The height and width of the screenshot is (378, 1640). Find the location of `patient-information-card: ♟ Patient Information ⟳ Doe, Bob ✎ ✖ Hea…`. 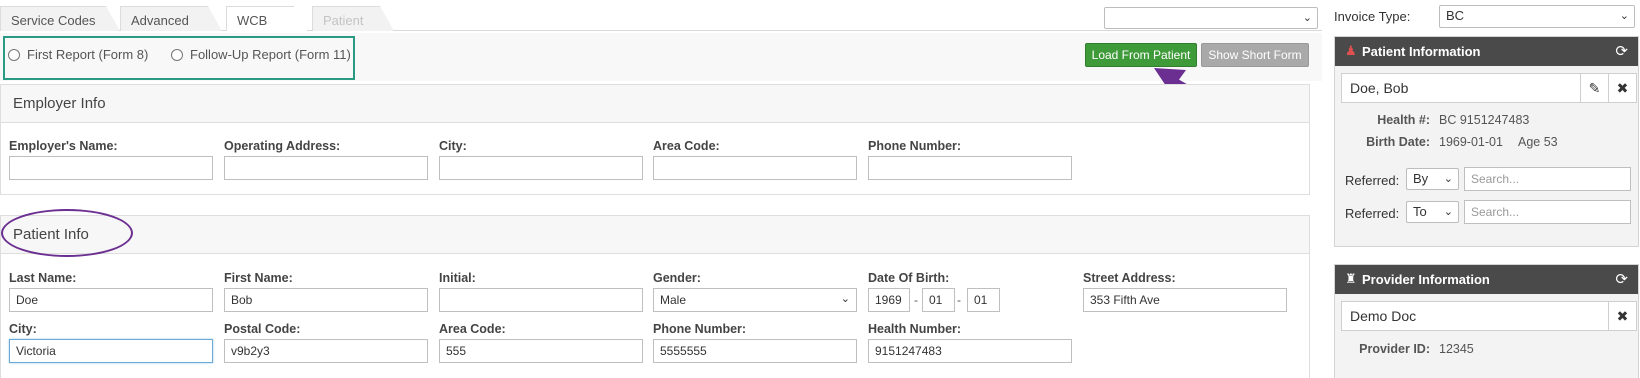

patient-information-card: ♟ Patient Information ⟳ Doe, Bob ✎ ✖ Hea… is located at coordinates (1486, 141).